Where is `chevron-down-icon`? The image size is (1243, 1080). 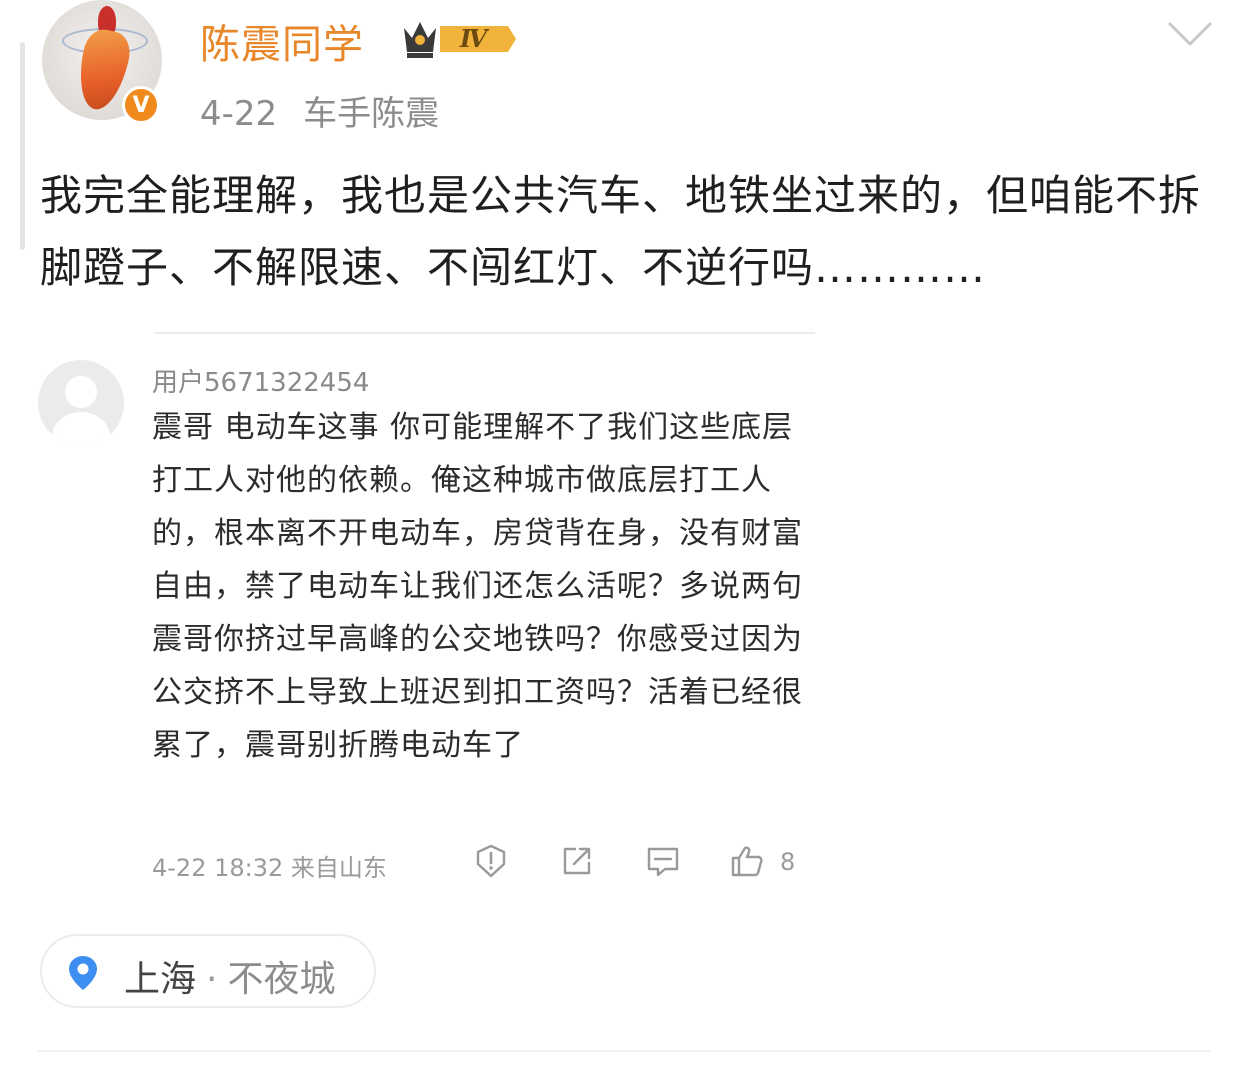
chevron-down-icon is located at coordinates (1190, 34).